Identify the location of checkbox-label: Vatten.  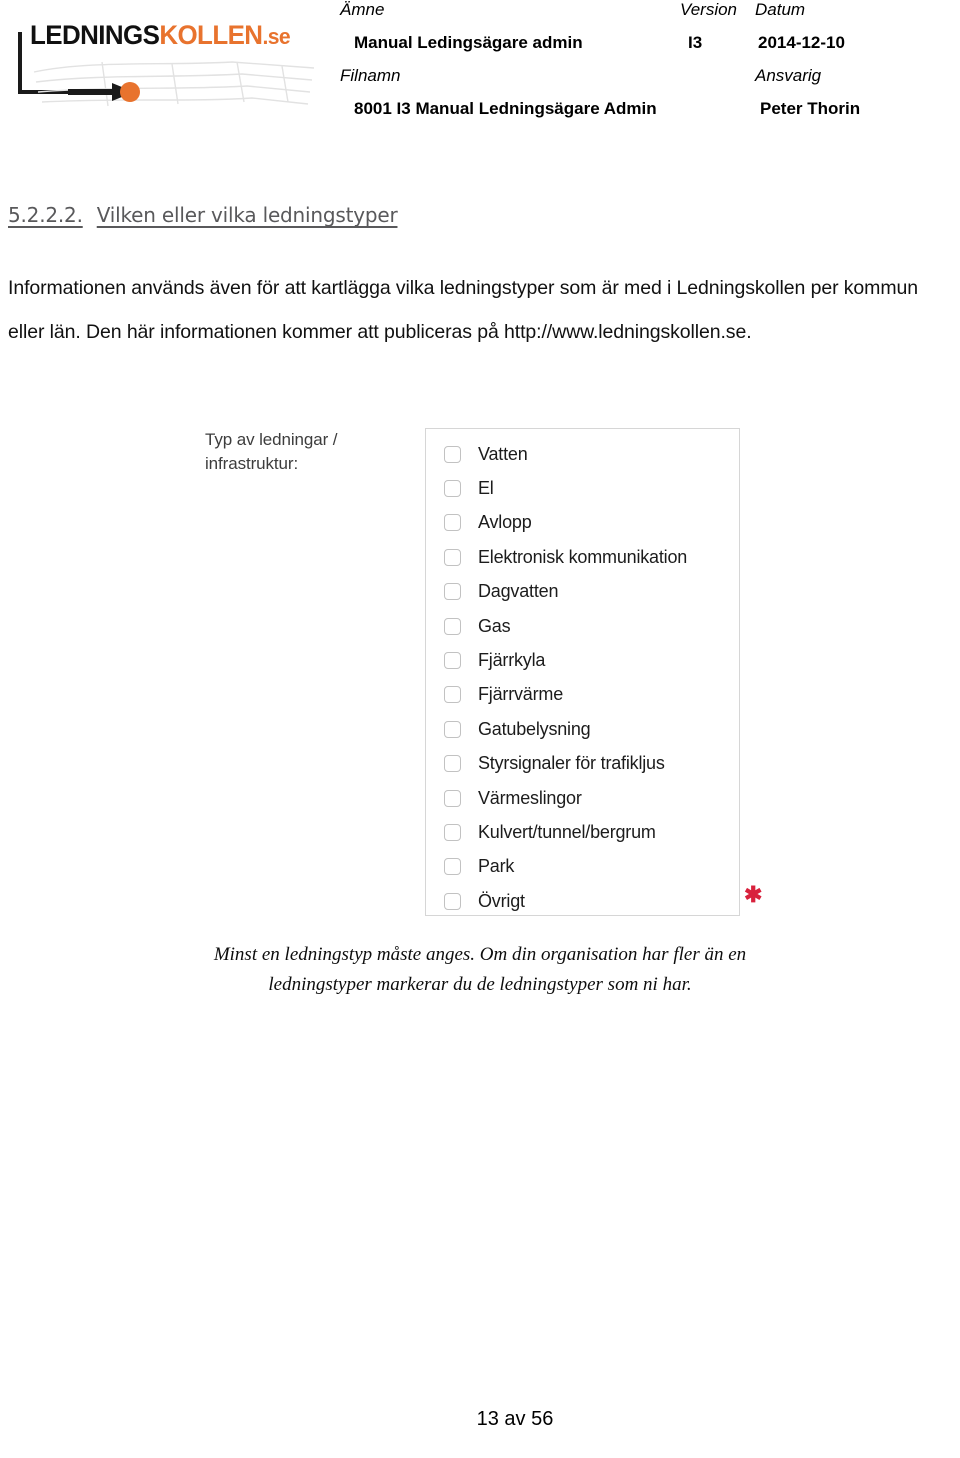
(503, 453).